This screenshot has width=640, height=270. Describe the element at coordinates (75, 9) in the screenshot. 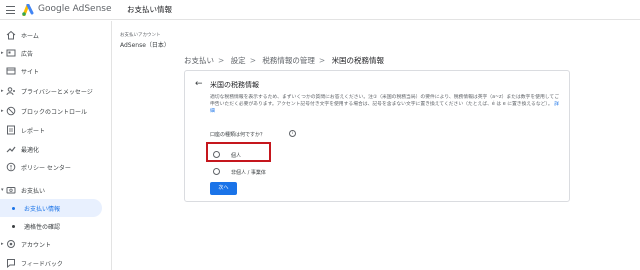

I see `brand-name: Google AdSense` at that location.